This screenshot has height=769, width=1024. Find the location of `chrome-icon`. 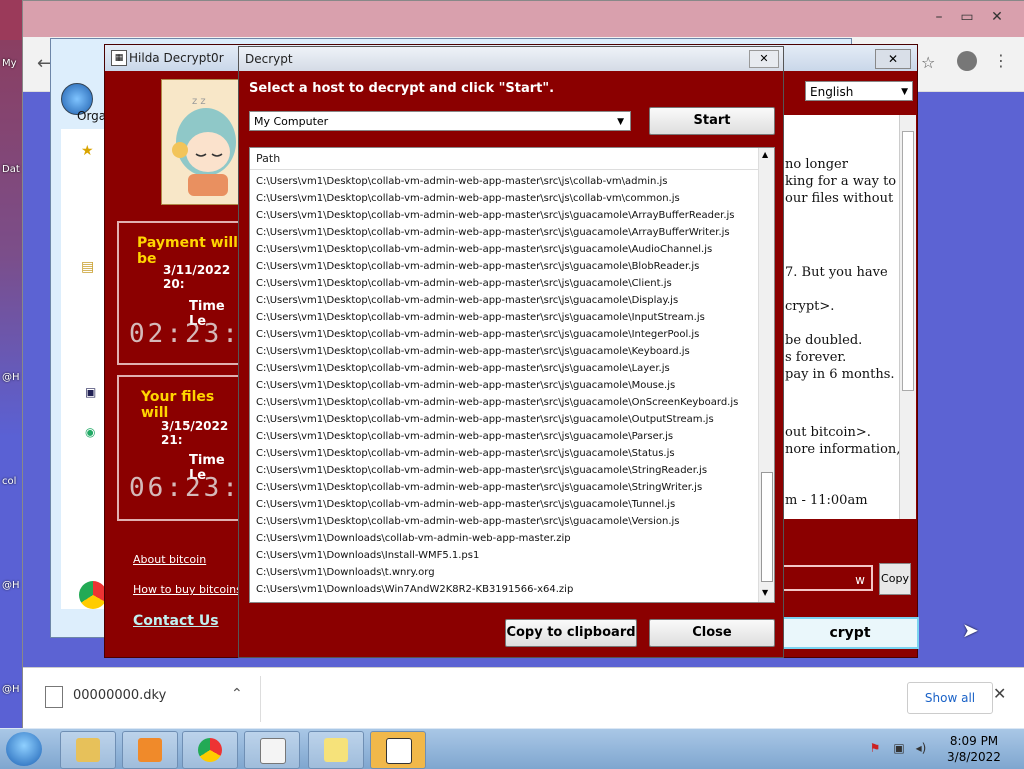

chrome-icon is located at coordinates (210, 750).